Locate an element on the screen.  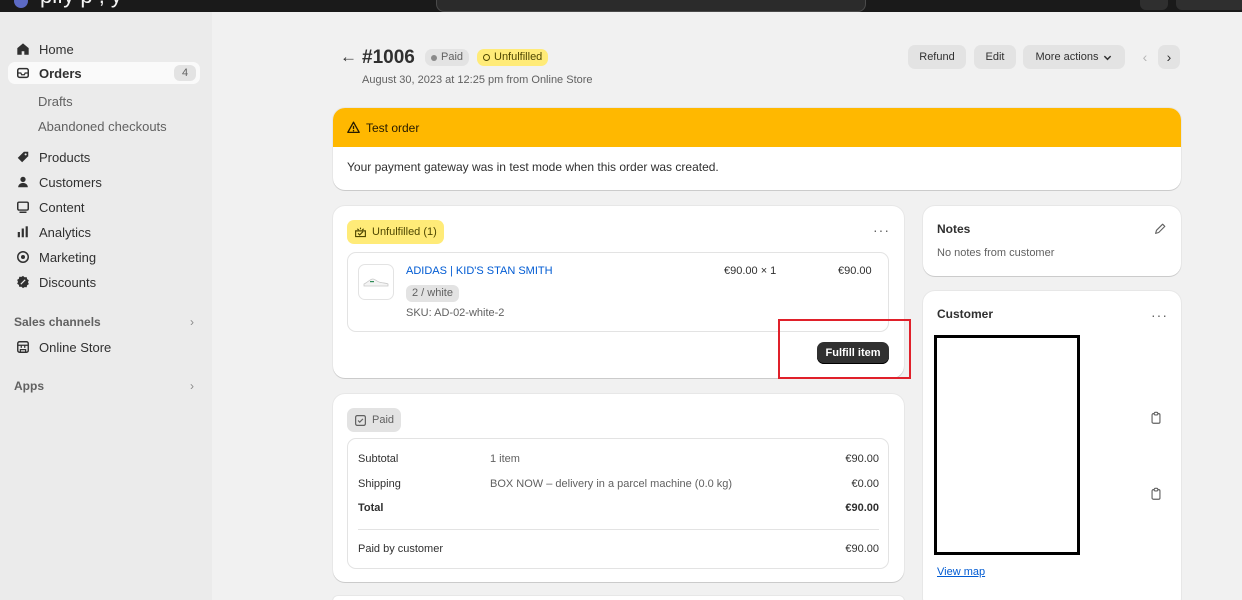
sidebar-item-online-store: Online Store is located at coordinates (104, 347).